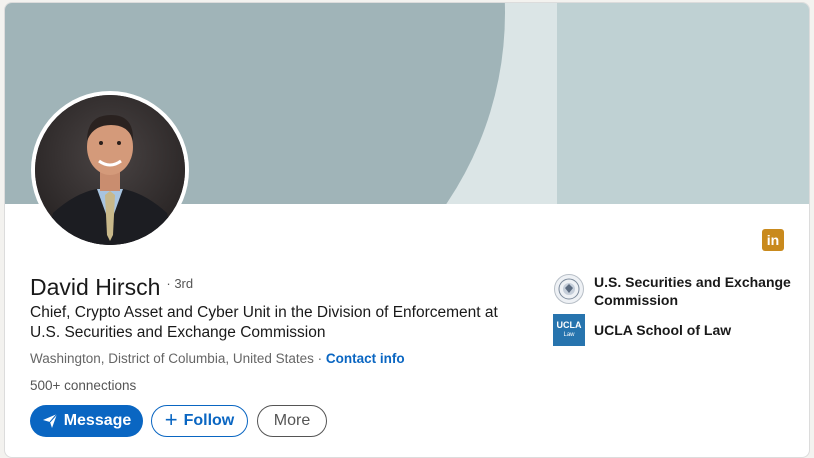  I want to click on connection-degree: · 3rd, so click(180, 283).